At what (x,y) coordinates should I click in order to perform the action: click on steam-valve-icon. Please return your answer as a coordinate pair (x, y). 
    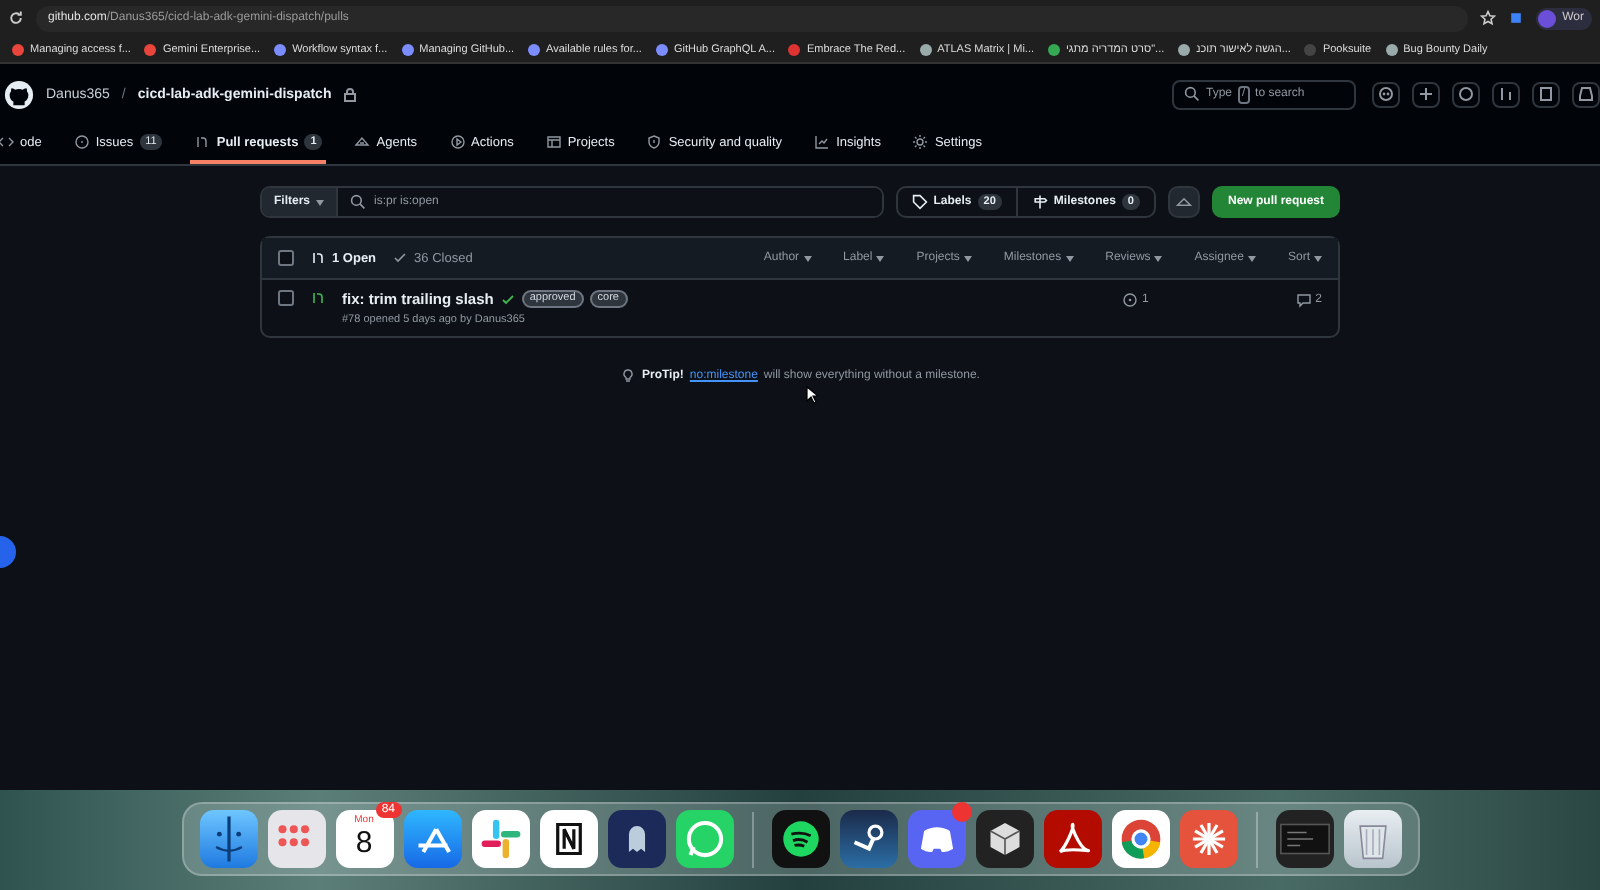
    Looking at the image, I should click on (868, 839).